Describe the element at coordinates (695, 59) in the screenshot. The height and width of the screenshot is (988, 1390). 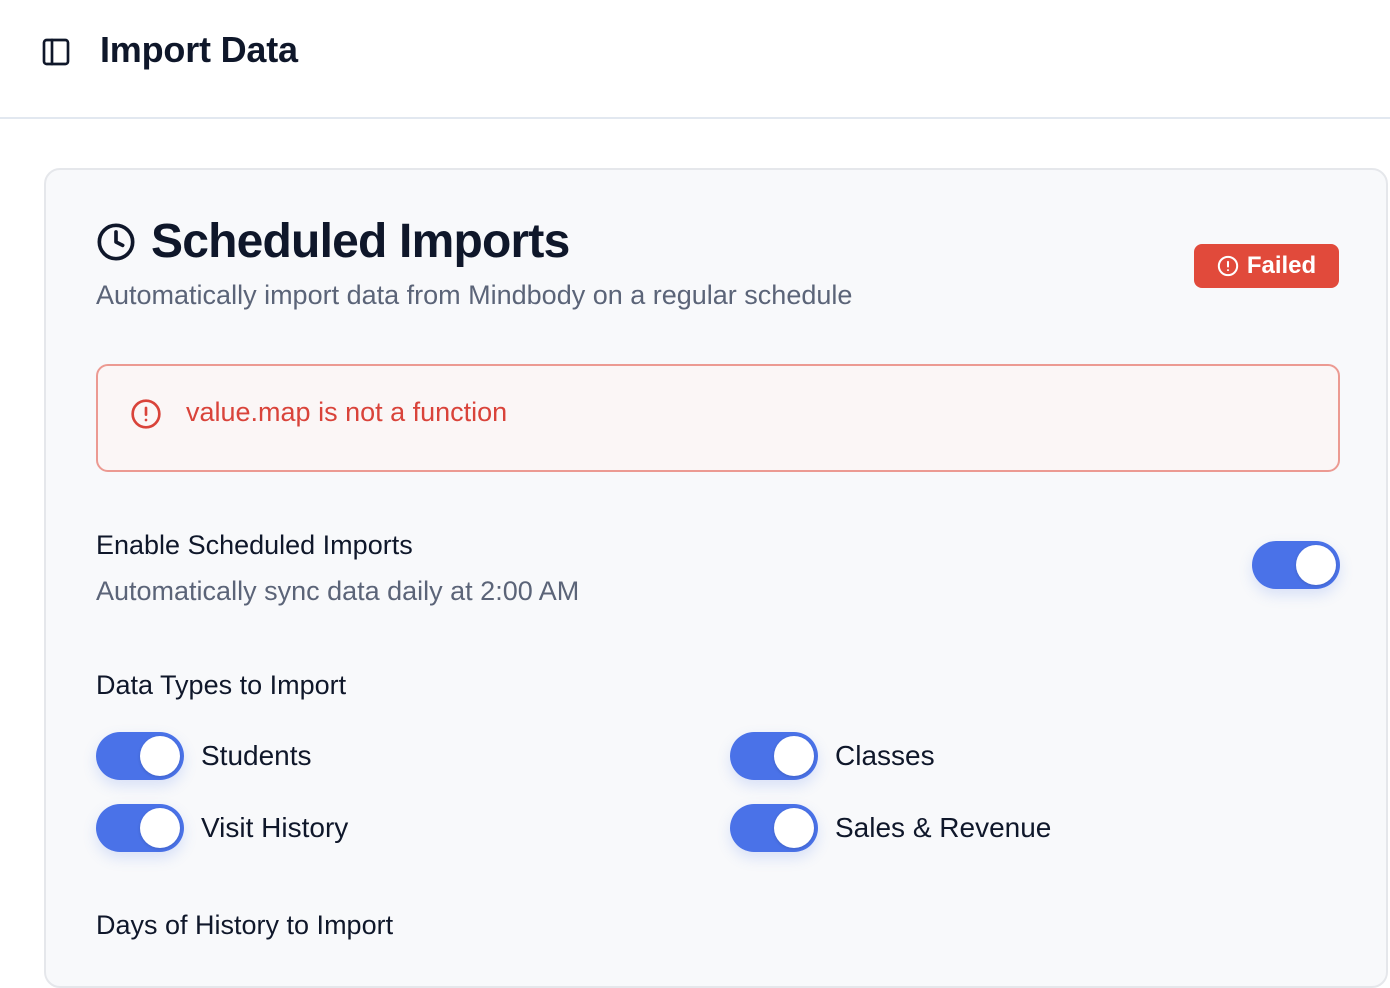
I see `top-bar: Import Data` at that location.